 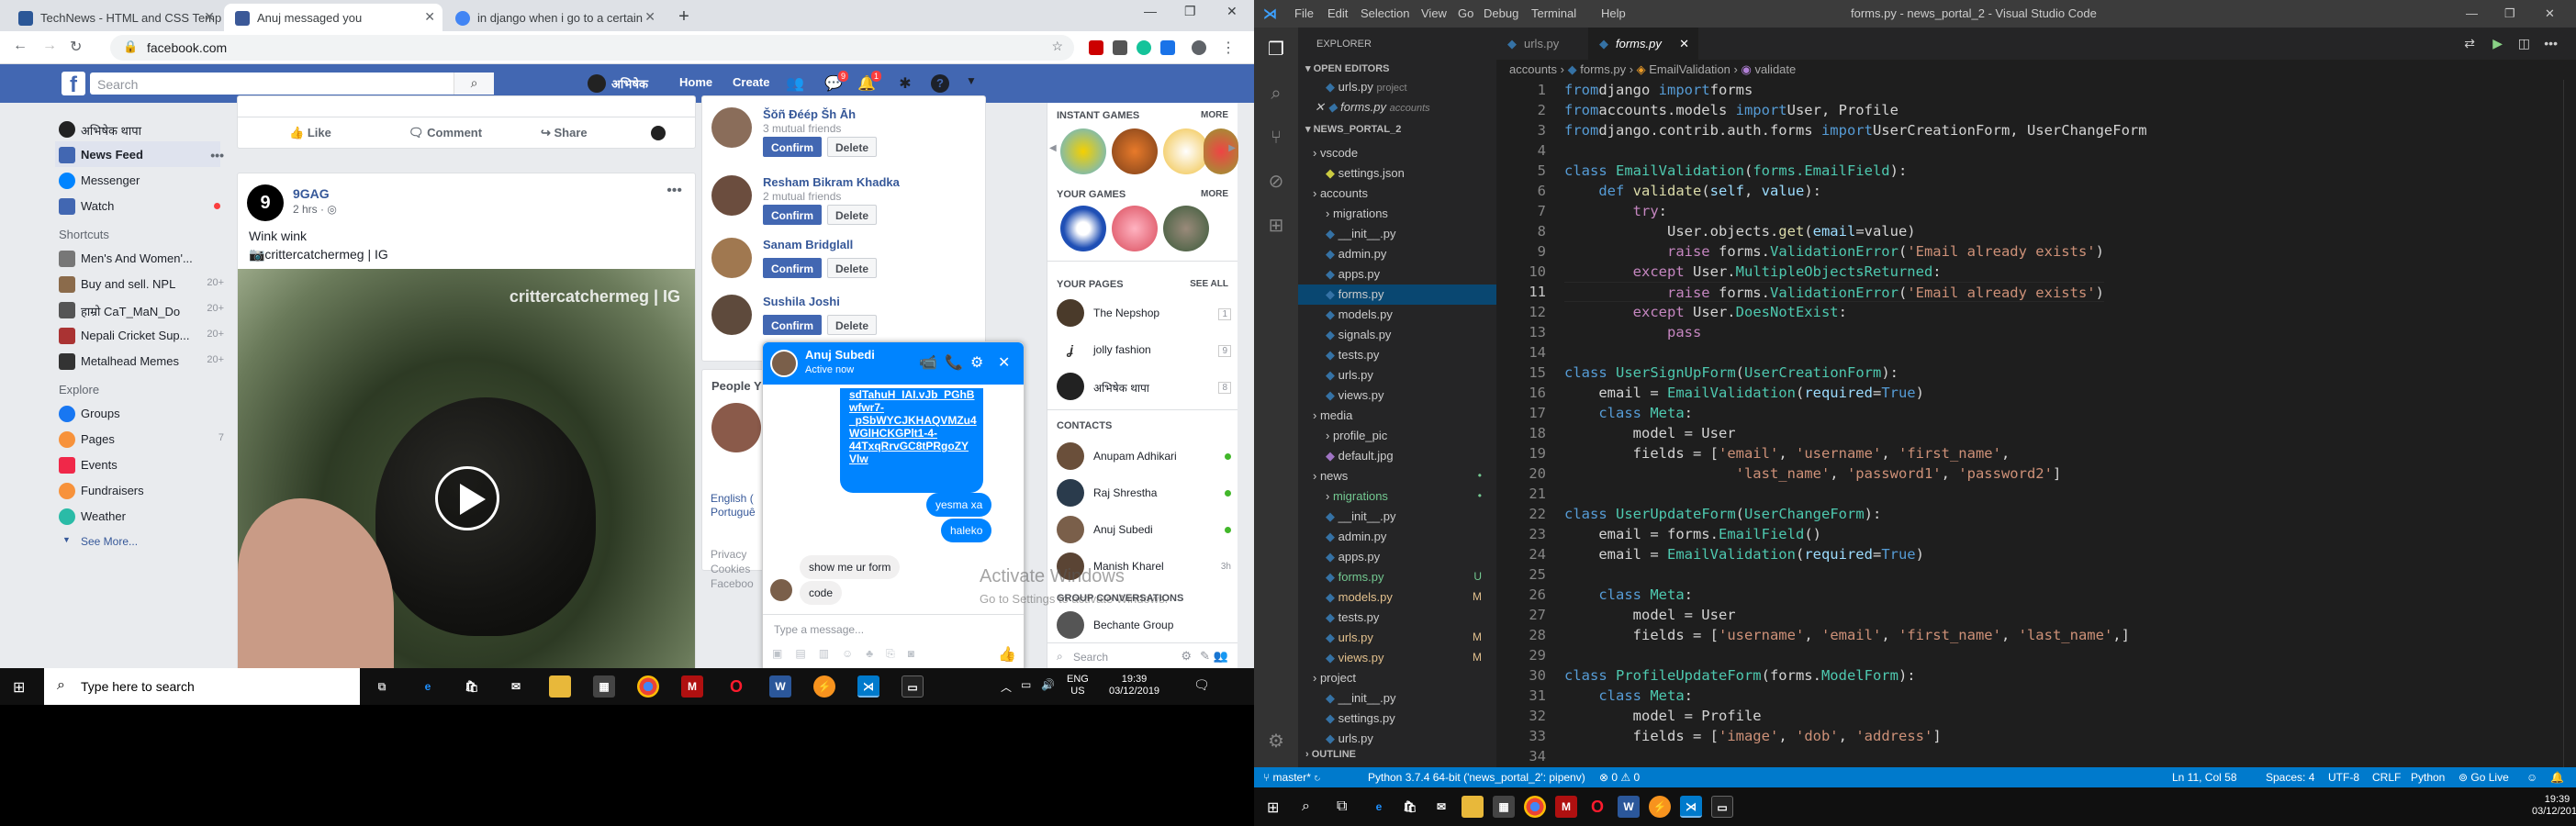 I want to click on language-indicator: ENG US, so click(x=1078, y=686).